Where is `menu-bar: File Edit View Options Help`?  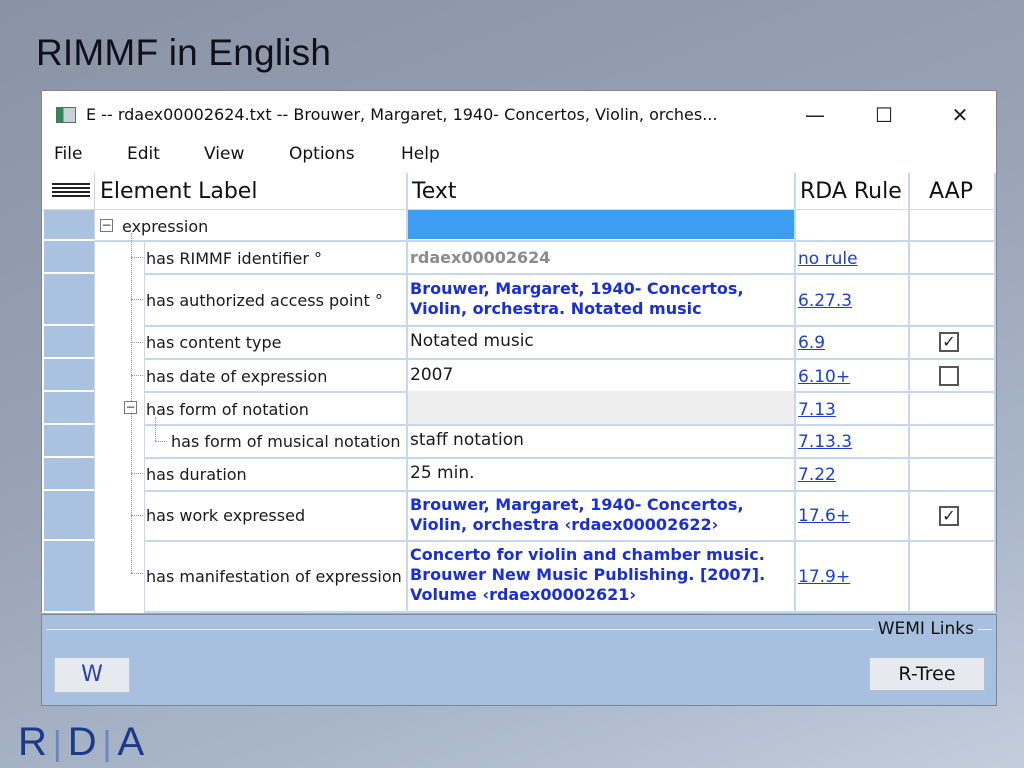
menu-bar: File Edit View Options Help is located at coordinates (519, 155).